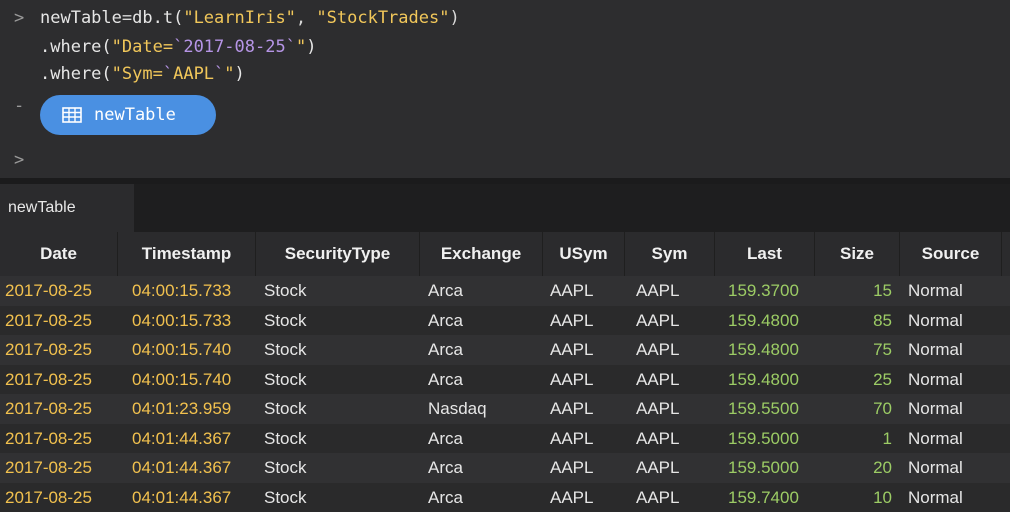  What do you see at coordinates (763, 409) in the screenshot?
I see `cell-last: 159.5500` at bounding box center [763, 409].